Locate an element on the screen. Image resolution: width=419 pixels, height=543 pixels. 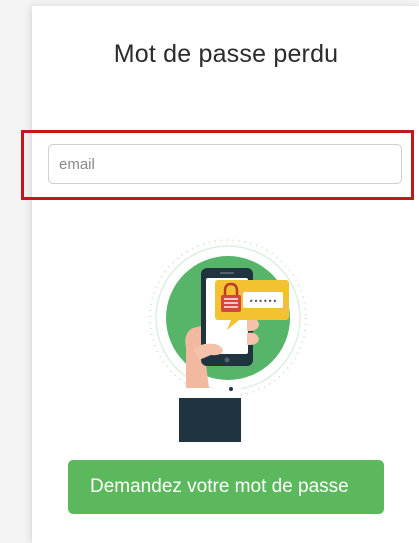
cuff-button is located at coordinates (231, 389).